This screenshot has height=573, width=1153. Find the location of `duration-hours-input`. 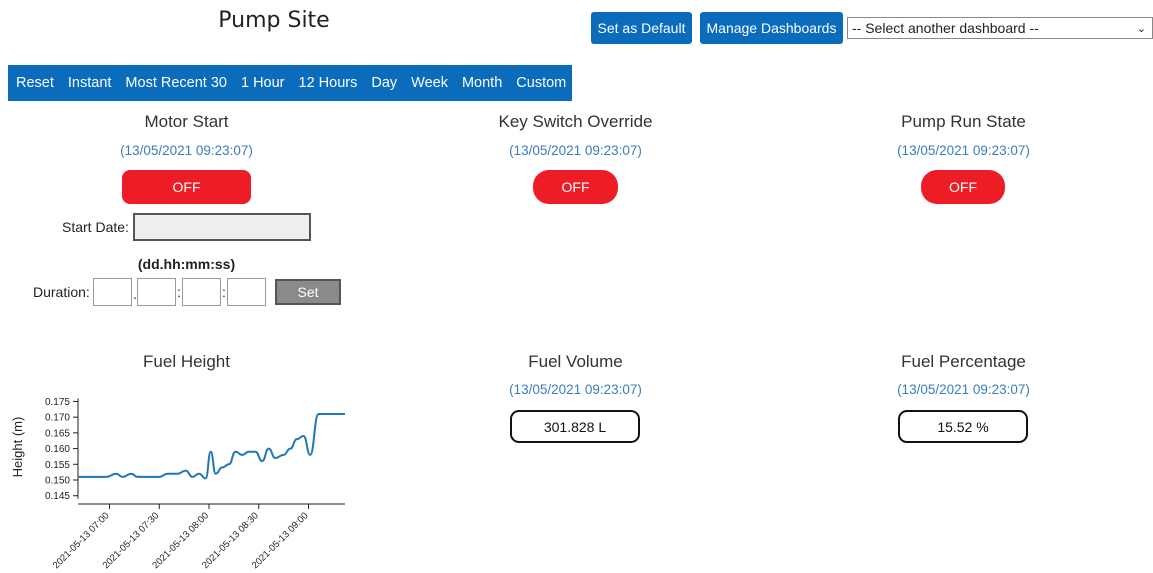

duration-hours-input is located at coordinates (156, 292).